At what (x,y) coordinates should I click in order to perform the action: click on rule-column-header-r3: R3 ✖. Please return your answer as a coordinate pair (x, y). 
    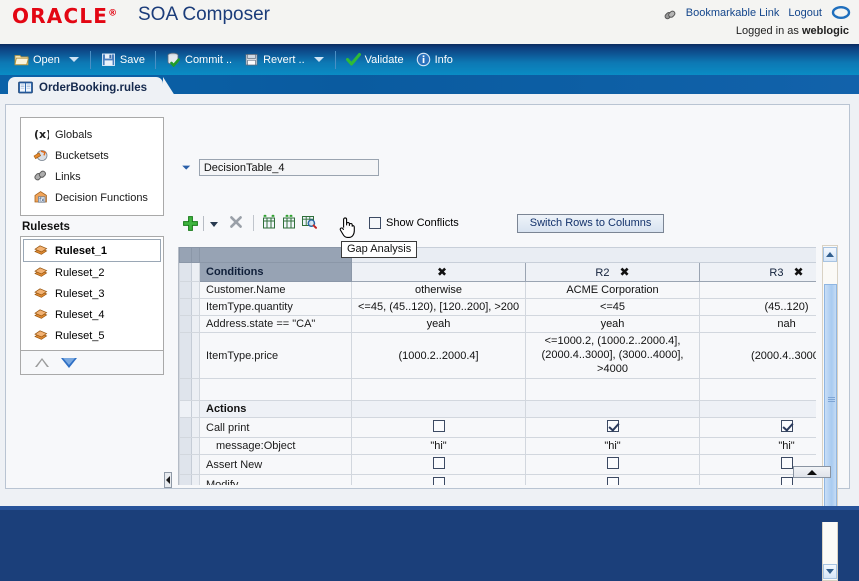
    Looking at the image, I should click on (757, 272).